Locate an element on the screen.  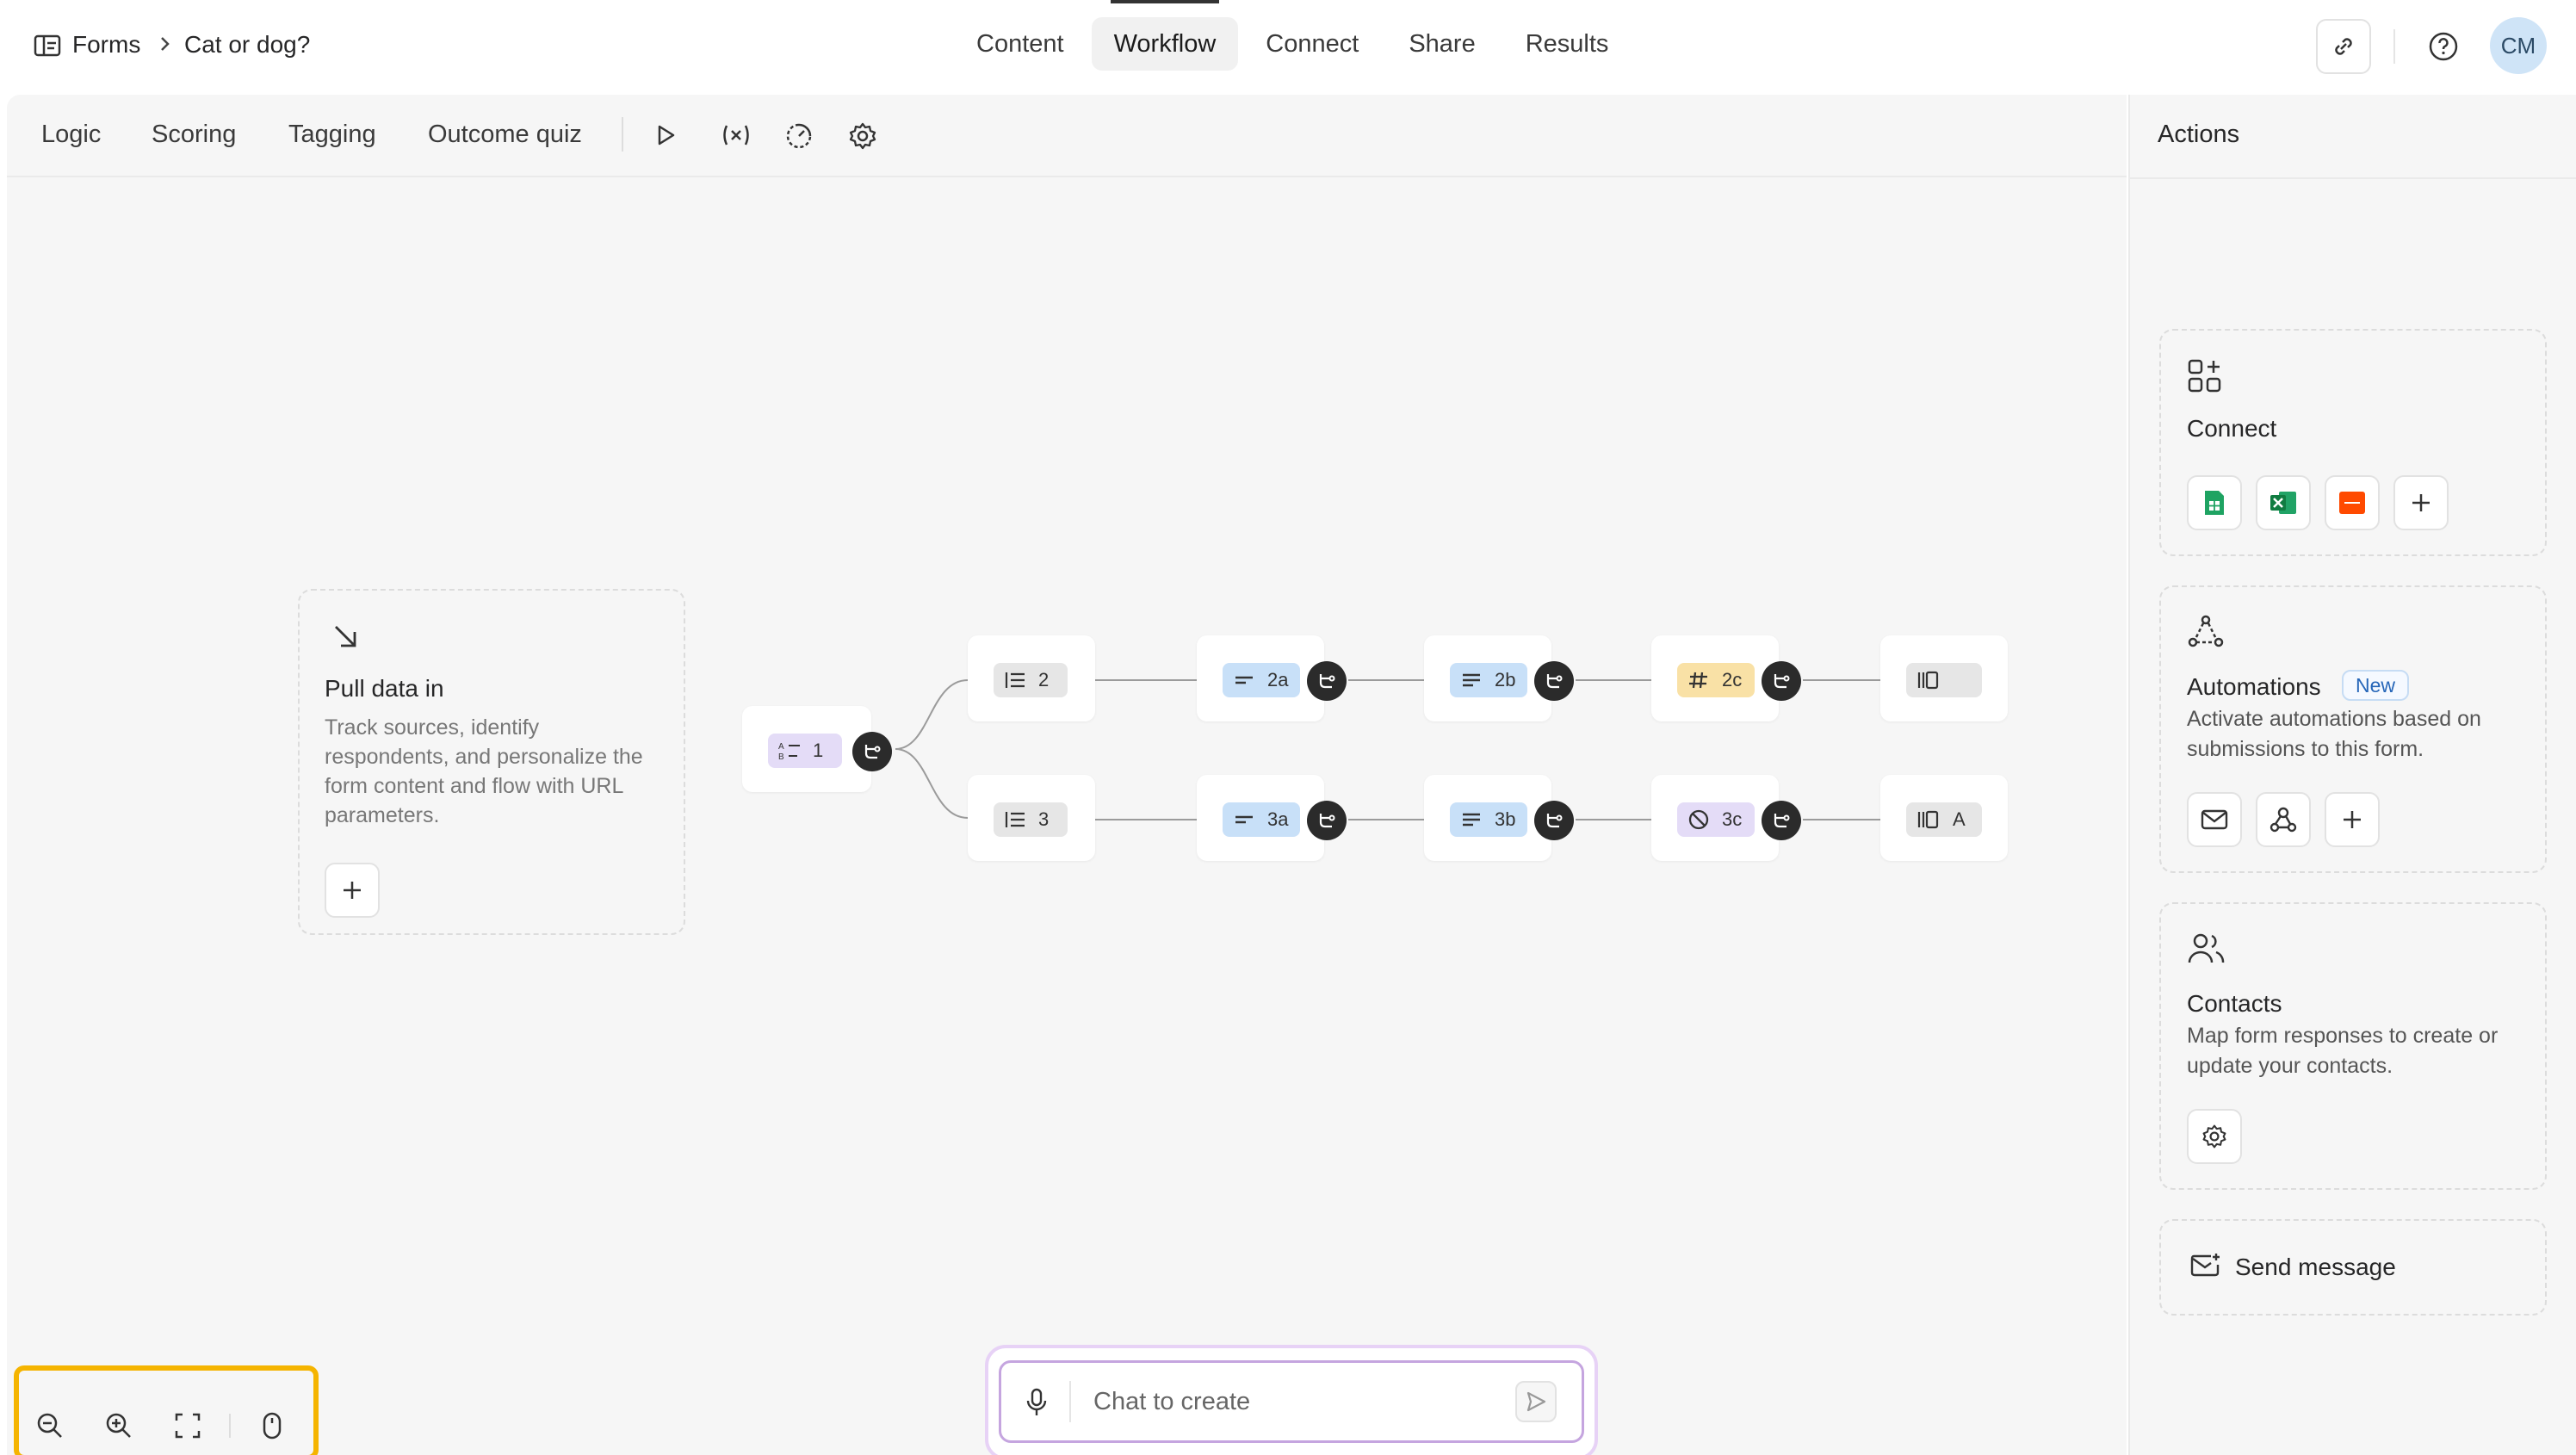
google-sheets-icon is located at coordinates (2214, 503).